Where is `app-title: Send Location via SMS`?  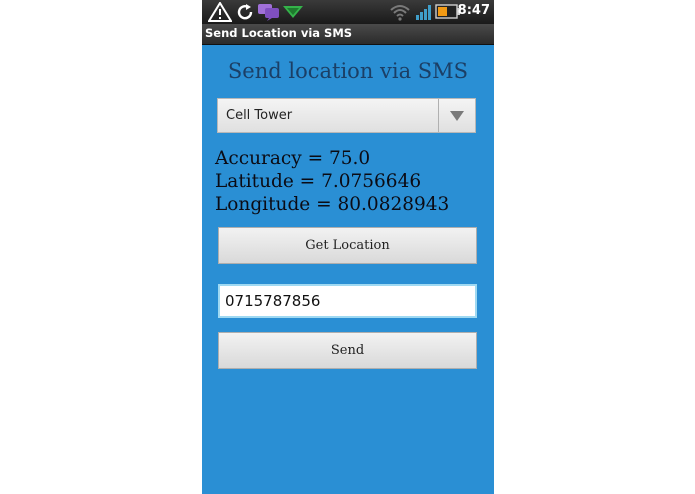 app-title: Send Location via SMS is located at coordinates (279, 33).